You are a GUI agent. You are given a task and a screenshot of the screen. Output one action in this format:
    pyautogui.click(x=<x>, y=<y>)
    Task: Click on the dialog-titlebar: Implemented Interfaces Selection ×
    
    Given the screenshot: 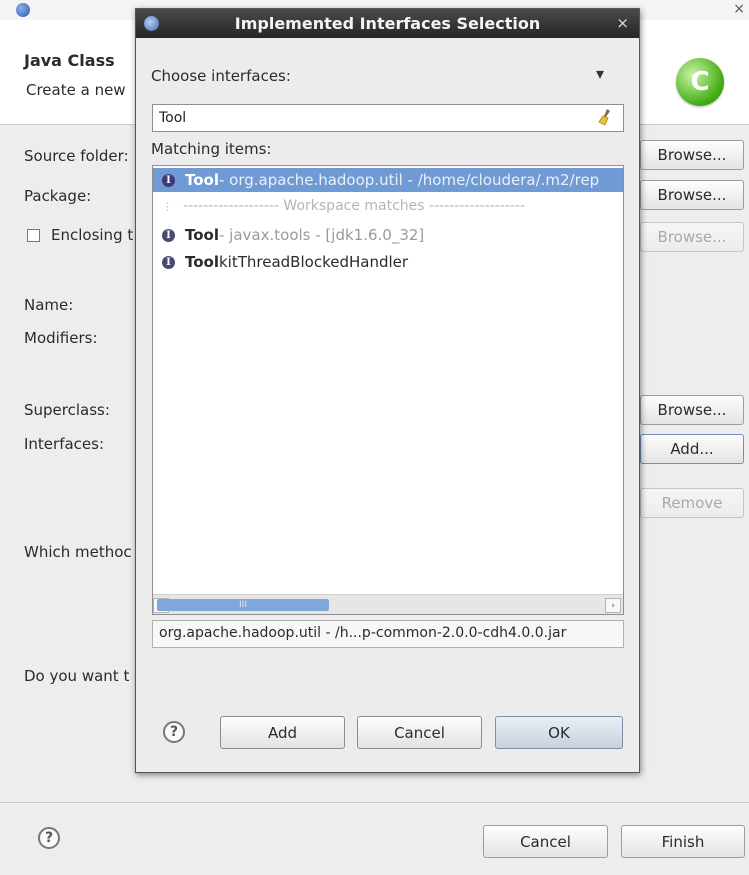 What is the action you would take?
    pyautogui.click(x=387, y=23)
    